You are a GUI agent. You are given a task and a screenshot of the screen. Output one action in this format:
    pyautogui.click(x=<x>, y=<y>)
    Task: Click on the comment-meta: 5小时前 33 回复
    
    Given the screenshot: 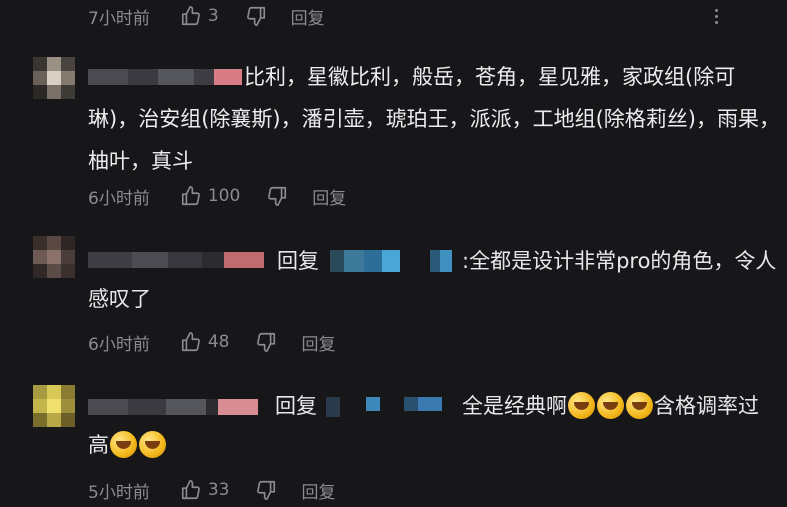 What is the action you would take?
    pyautogui.click(x=211, y=490)
    